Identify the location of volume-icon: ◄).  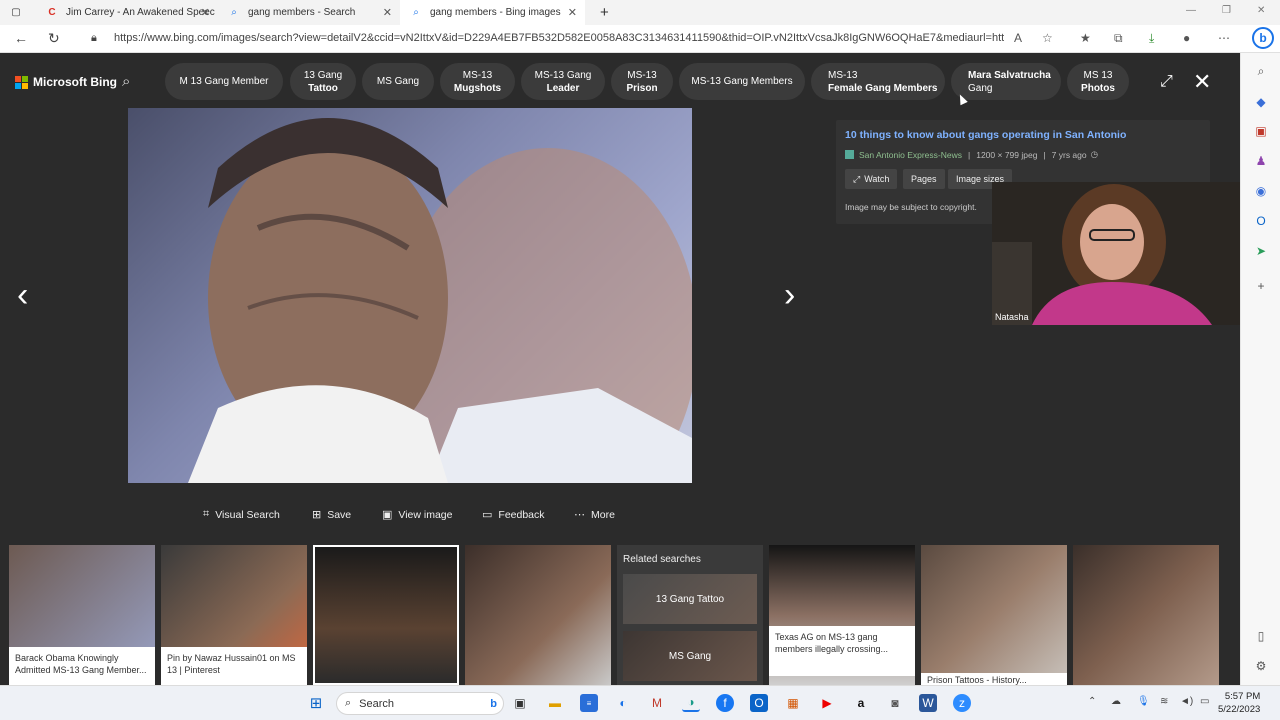
(1186, 701).